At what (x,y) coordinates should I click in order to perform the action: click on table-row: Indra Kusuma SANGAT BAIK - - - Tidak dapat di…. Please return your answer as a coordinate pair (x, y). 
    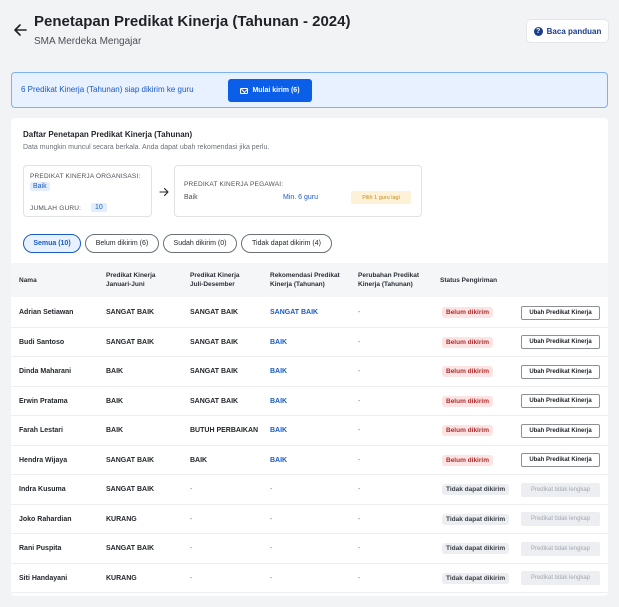
    Looking at the image, I should click on (309, 490).